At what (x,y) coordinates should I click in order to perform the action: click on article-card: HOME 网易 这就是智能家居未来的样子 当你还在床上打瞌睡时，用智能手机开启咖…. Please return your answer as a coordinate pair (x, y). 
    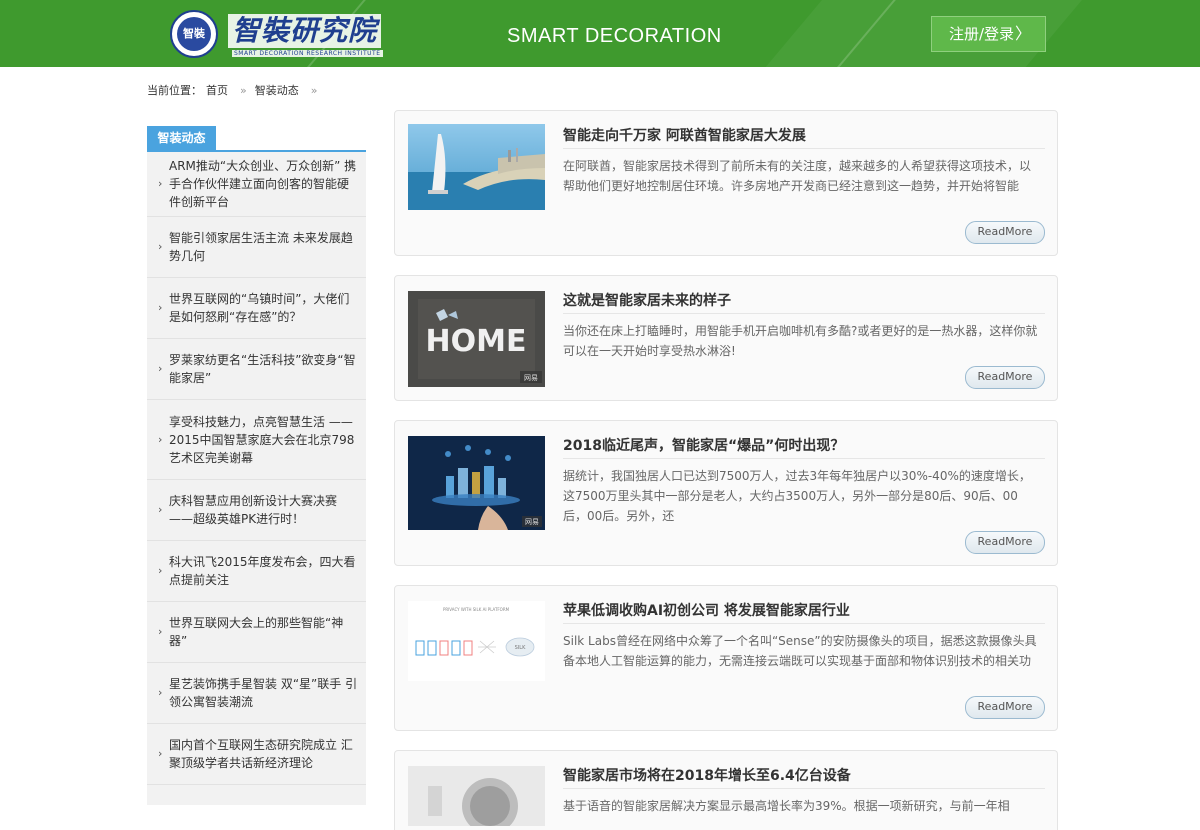
    Looking at the image, I should click on (726, 338).